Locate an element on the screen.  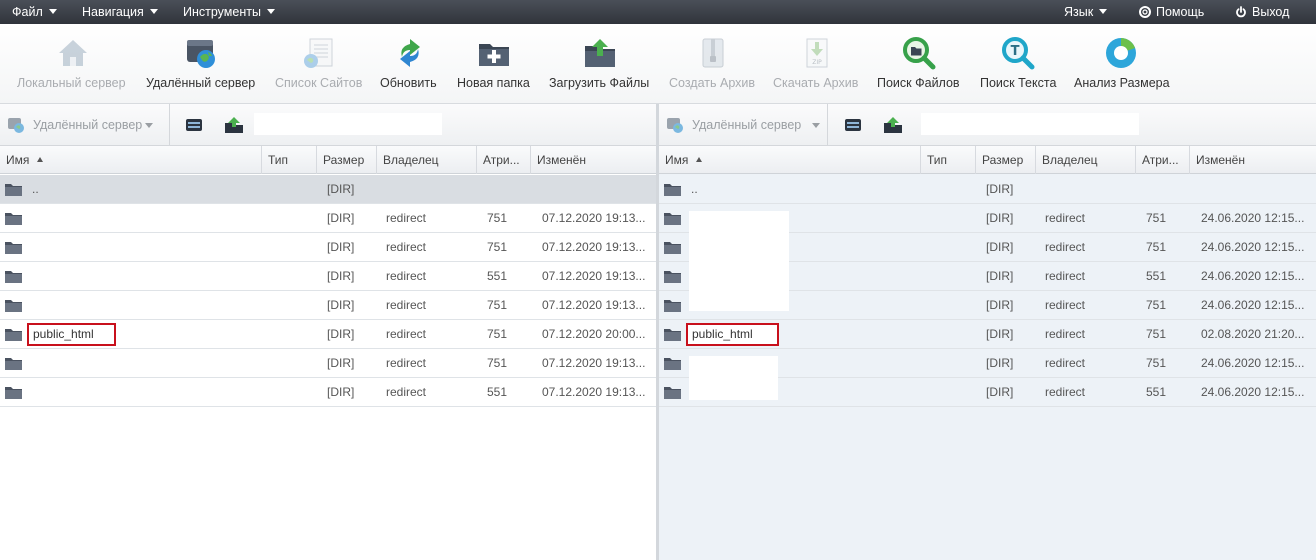
menu-exit: Выход is located at coordinates (1262, 12).